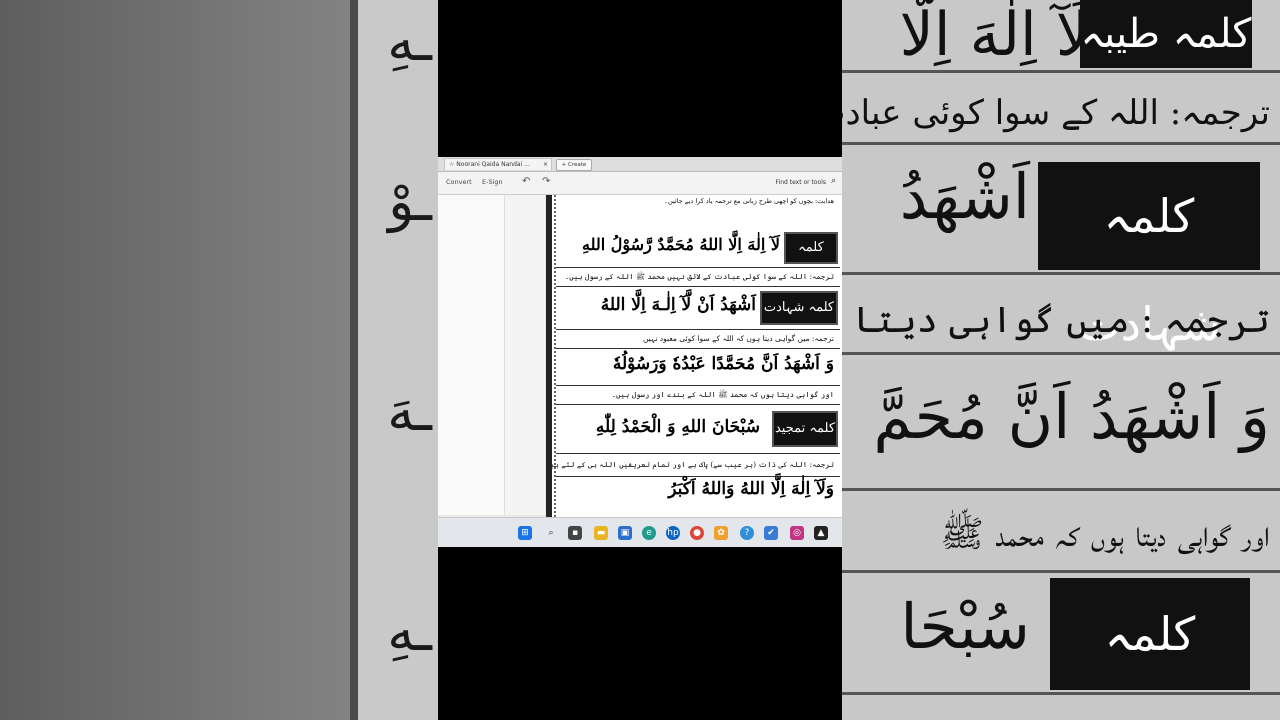 Image resolution: width=1280 pixels, height=720 pixels. Describe the element at coordinates (525, 355) in the screenshot. I see `page-margin` at that location.